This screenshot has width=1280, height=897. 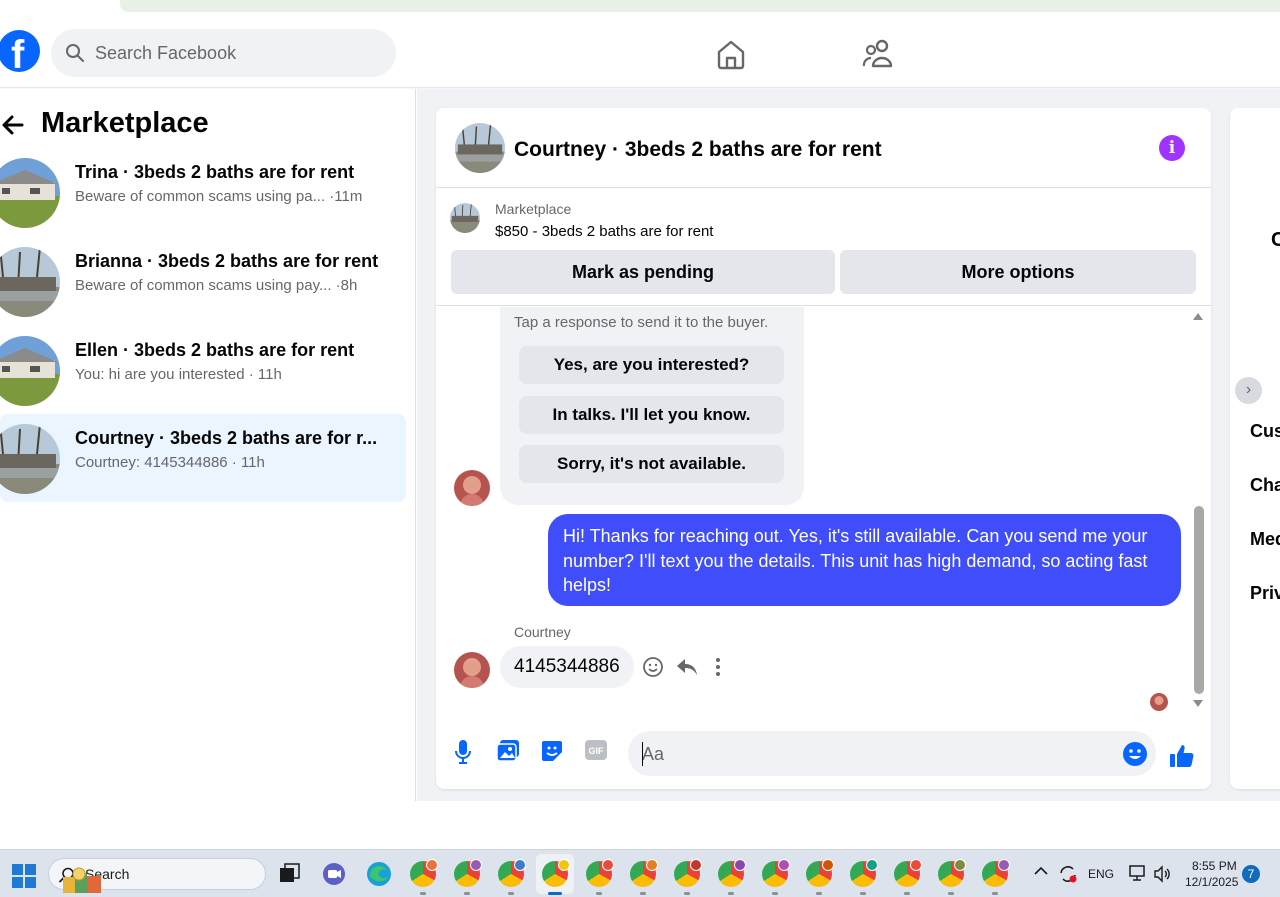 I want to click on back-arrow-icon, so click(x=14, y=125).